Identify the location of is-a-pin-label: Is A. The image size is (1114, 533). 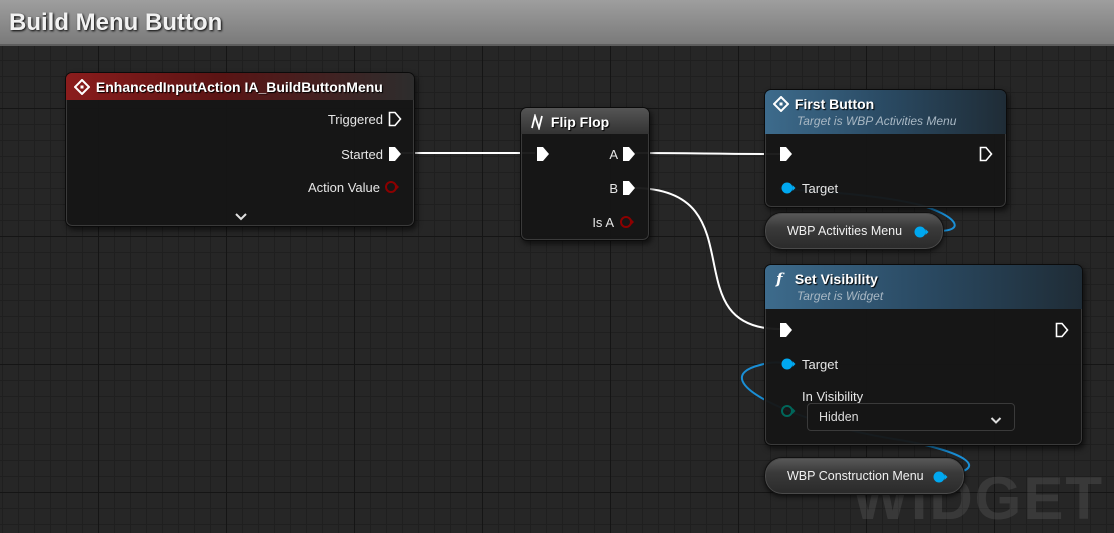
(603, 222).